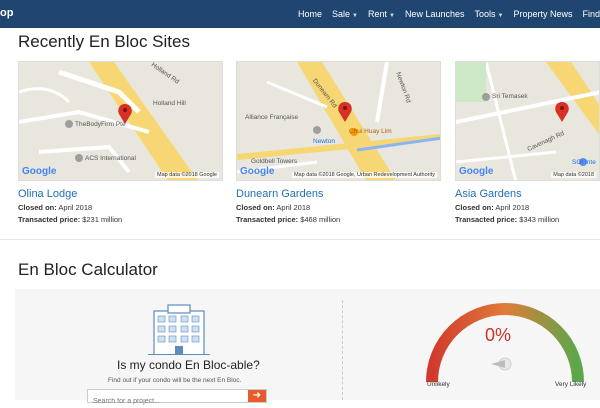  I want to click on search-submit-button: ➜, so click(257, 396).